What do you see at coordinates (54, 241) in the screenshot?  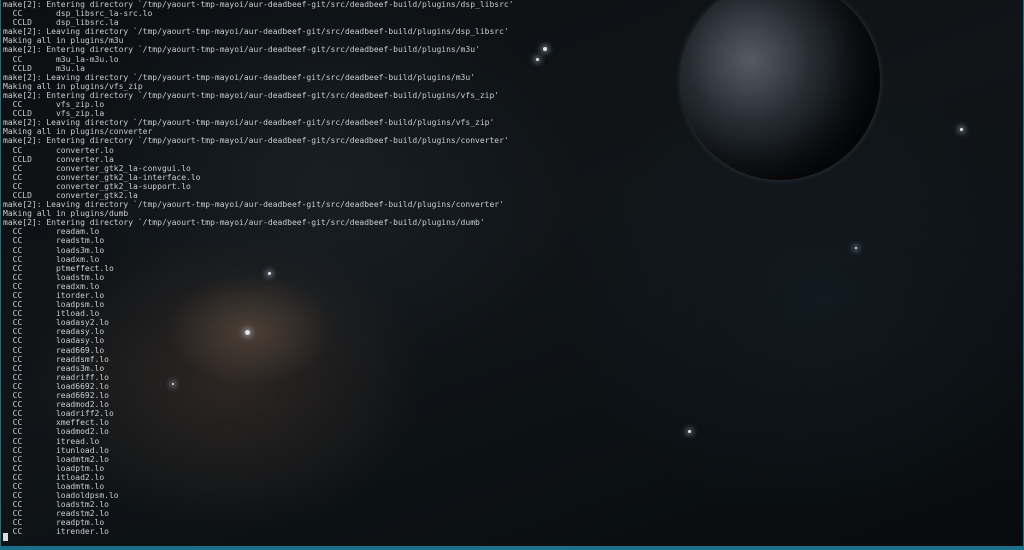 I see `terminal-line: CC readstm.lo` at bounding box center [54, 241].